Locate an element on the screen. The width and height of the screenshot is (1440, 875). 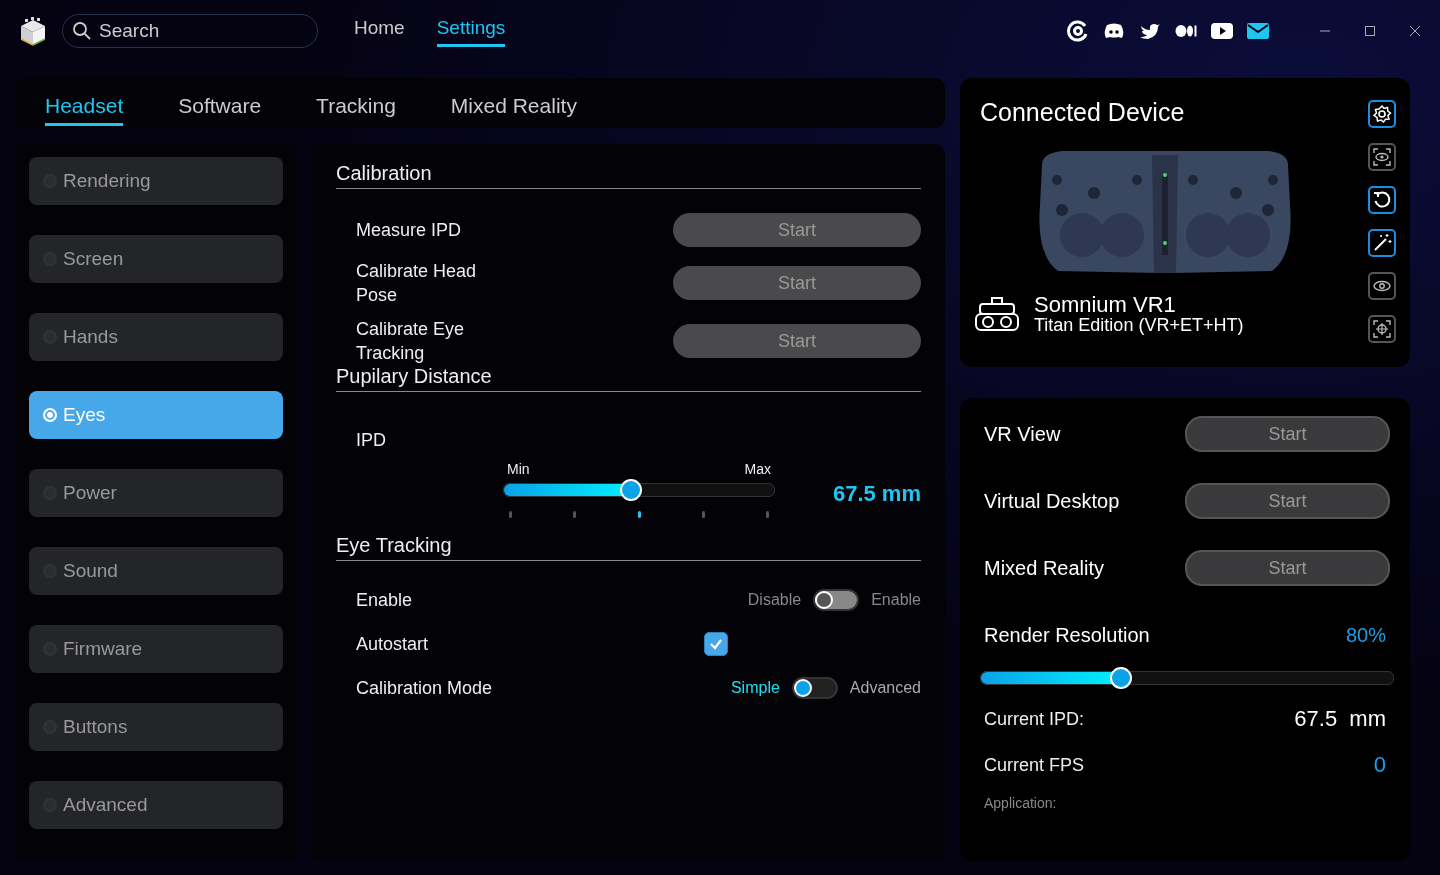
max-label: Max is located at coordinates (757, 469).